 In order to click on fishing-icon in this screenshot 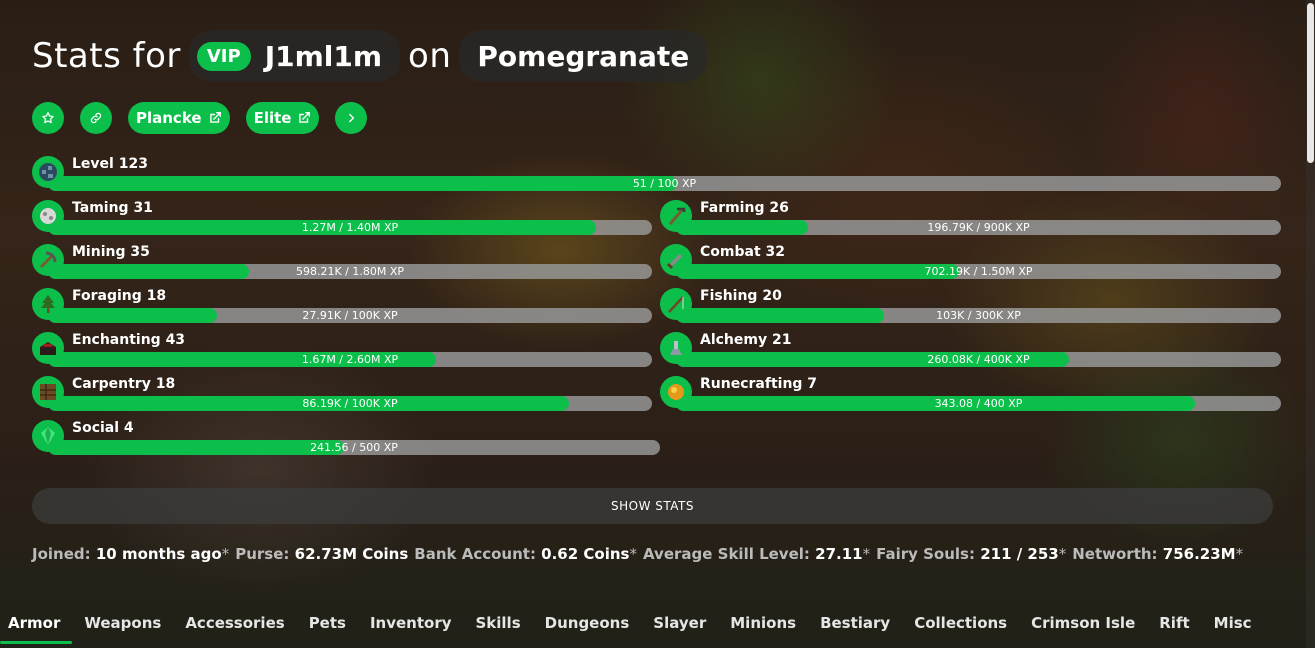, I will do `click(676, 304)`.